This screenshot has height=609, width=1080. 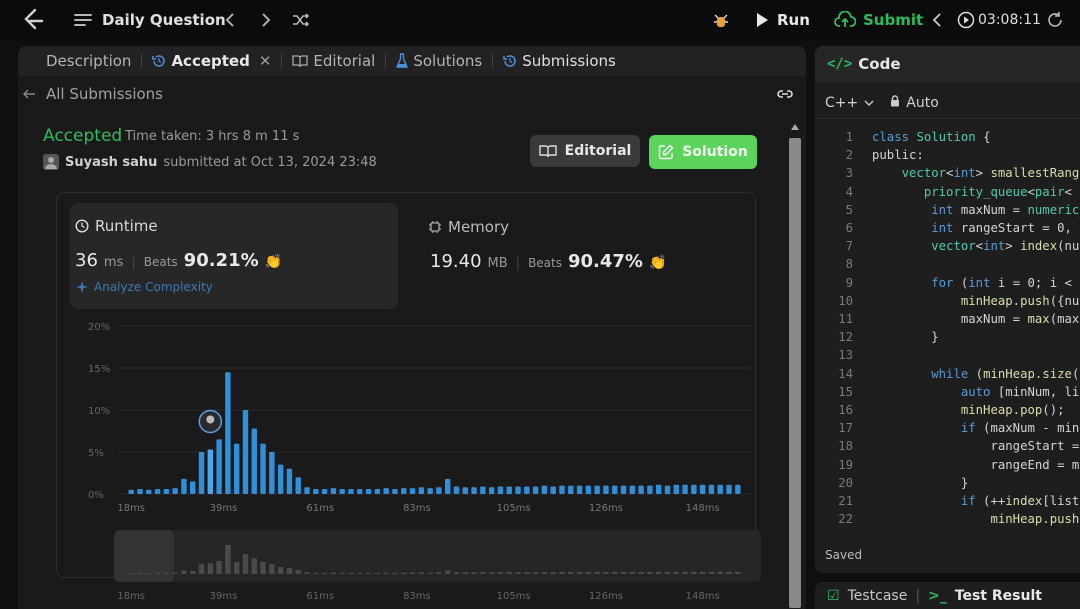 I want to click on submission-status: Accepted, so click(x=83, y=136).